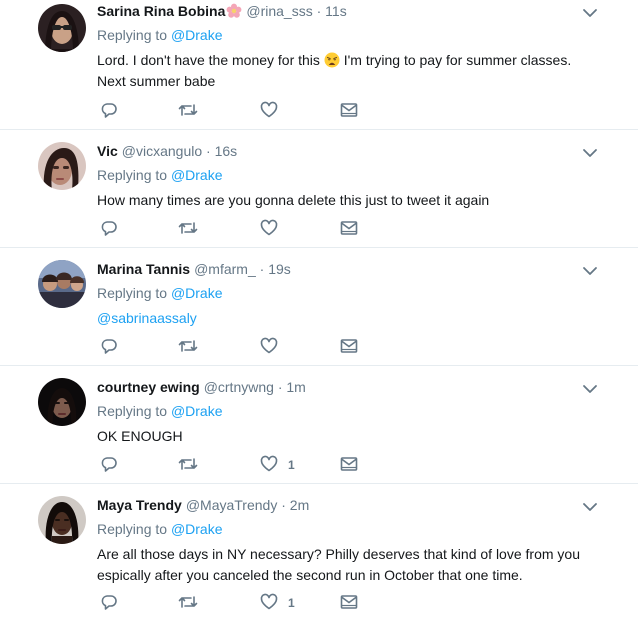 The image size is (638, 632). Describe the element at coordinates (225, 269) in the screenshot. I see `username: @mfarm_` at that location.